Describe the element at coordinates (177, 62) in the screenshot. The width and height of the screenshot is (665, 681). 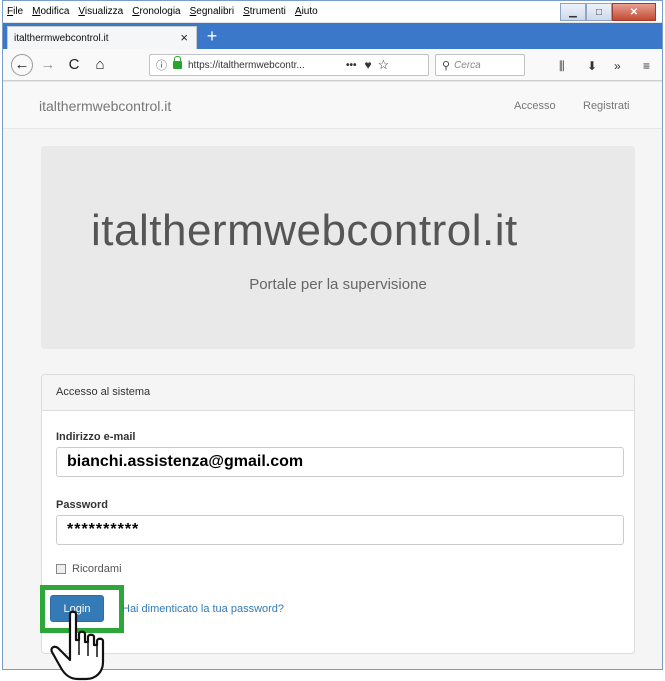
I see `lock-icon` at that location.